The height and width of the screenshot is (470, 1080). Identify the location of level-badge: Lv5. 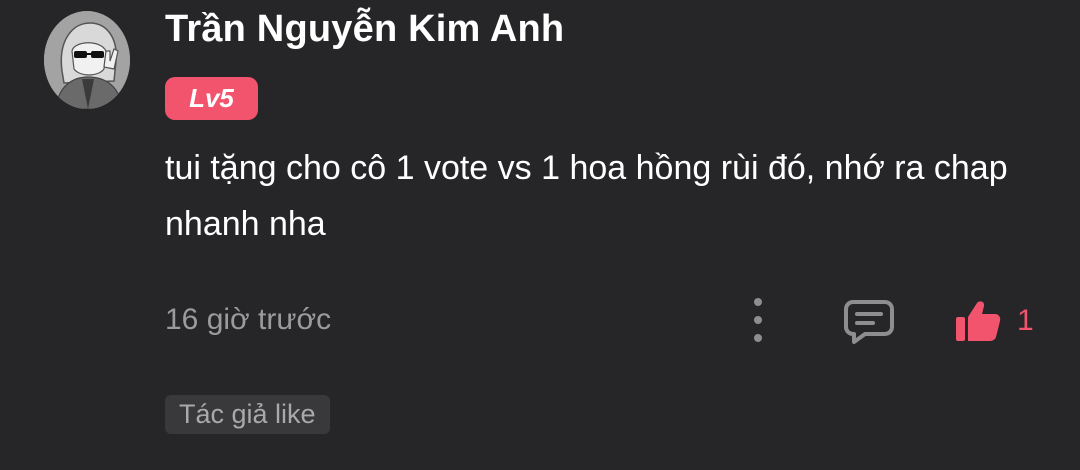
(211, 98).